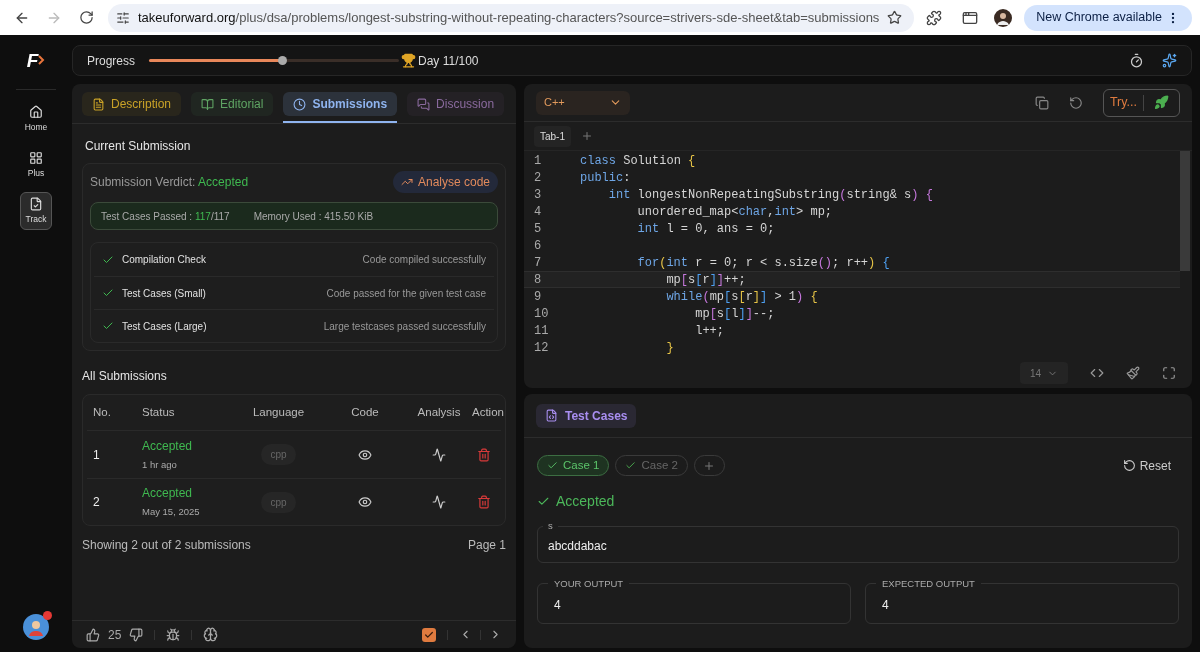 The height and width of the screenshot is (652, 1200). What do you see at coordinates (439, 412) in the screenshot?
I see `column-header: Analysis` at bounding box center [439, 412].